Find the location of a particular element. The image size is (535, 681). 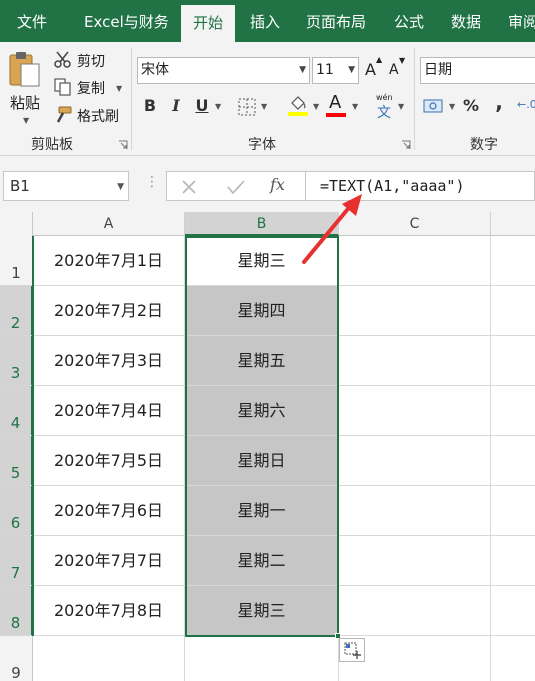

cell-a4: 2020年7月4日 is located at coordinates (109, 411).